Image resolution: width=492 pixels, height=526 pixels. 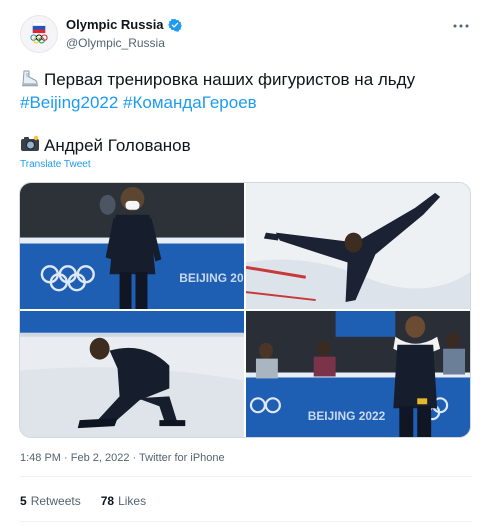 I want to click on photo-1: BEIJING 2022, so click(x=132, y=246).